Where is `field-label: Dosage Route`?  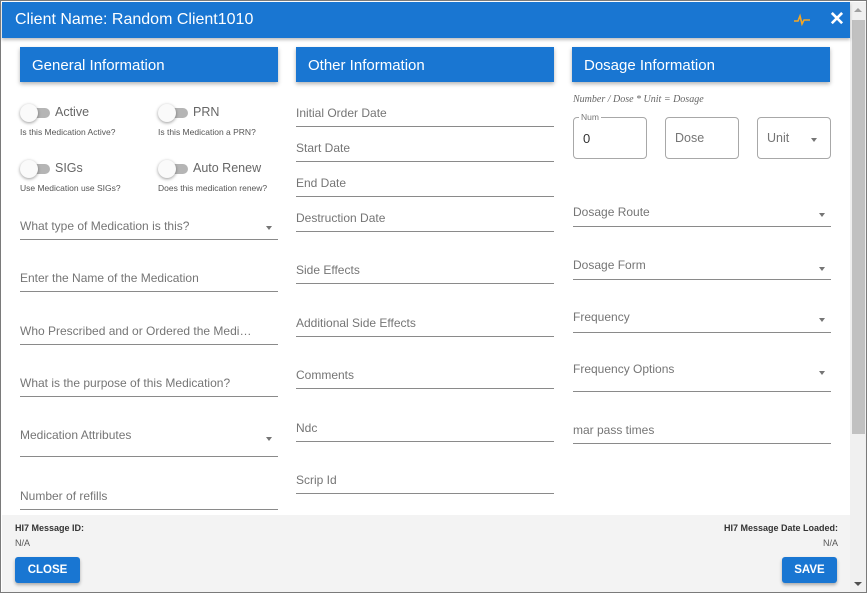
field-label: Dosage Route is located at coordinates (611, 212).